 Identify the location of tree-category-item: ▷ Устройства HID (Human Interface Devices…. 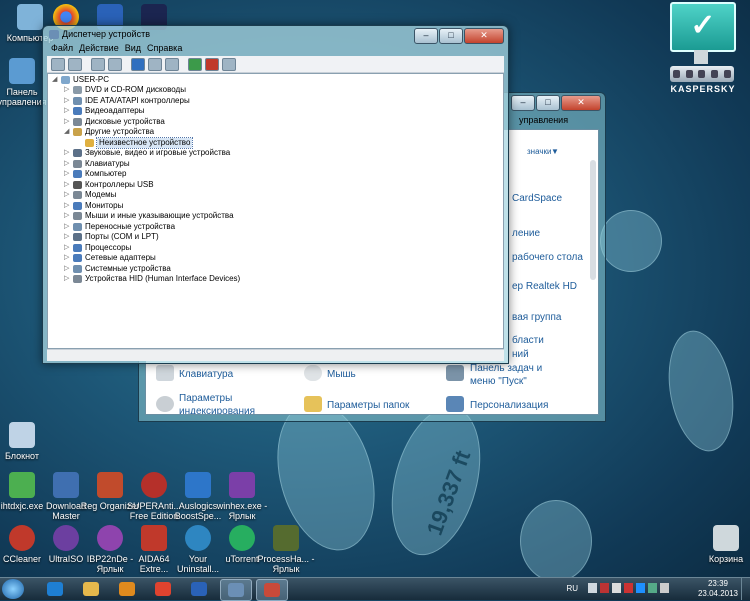
(152, 279).